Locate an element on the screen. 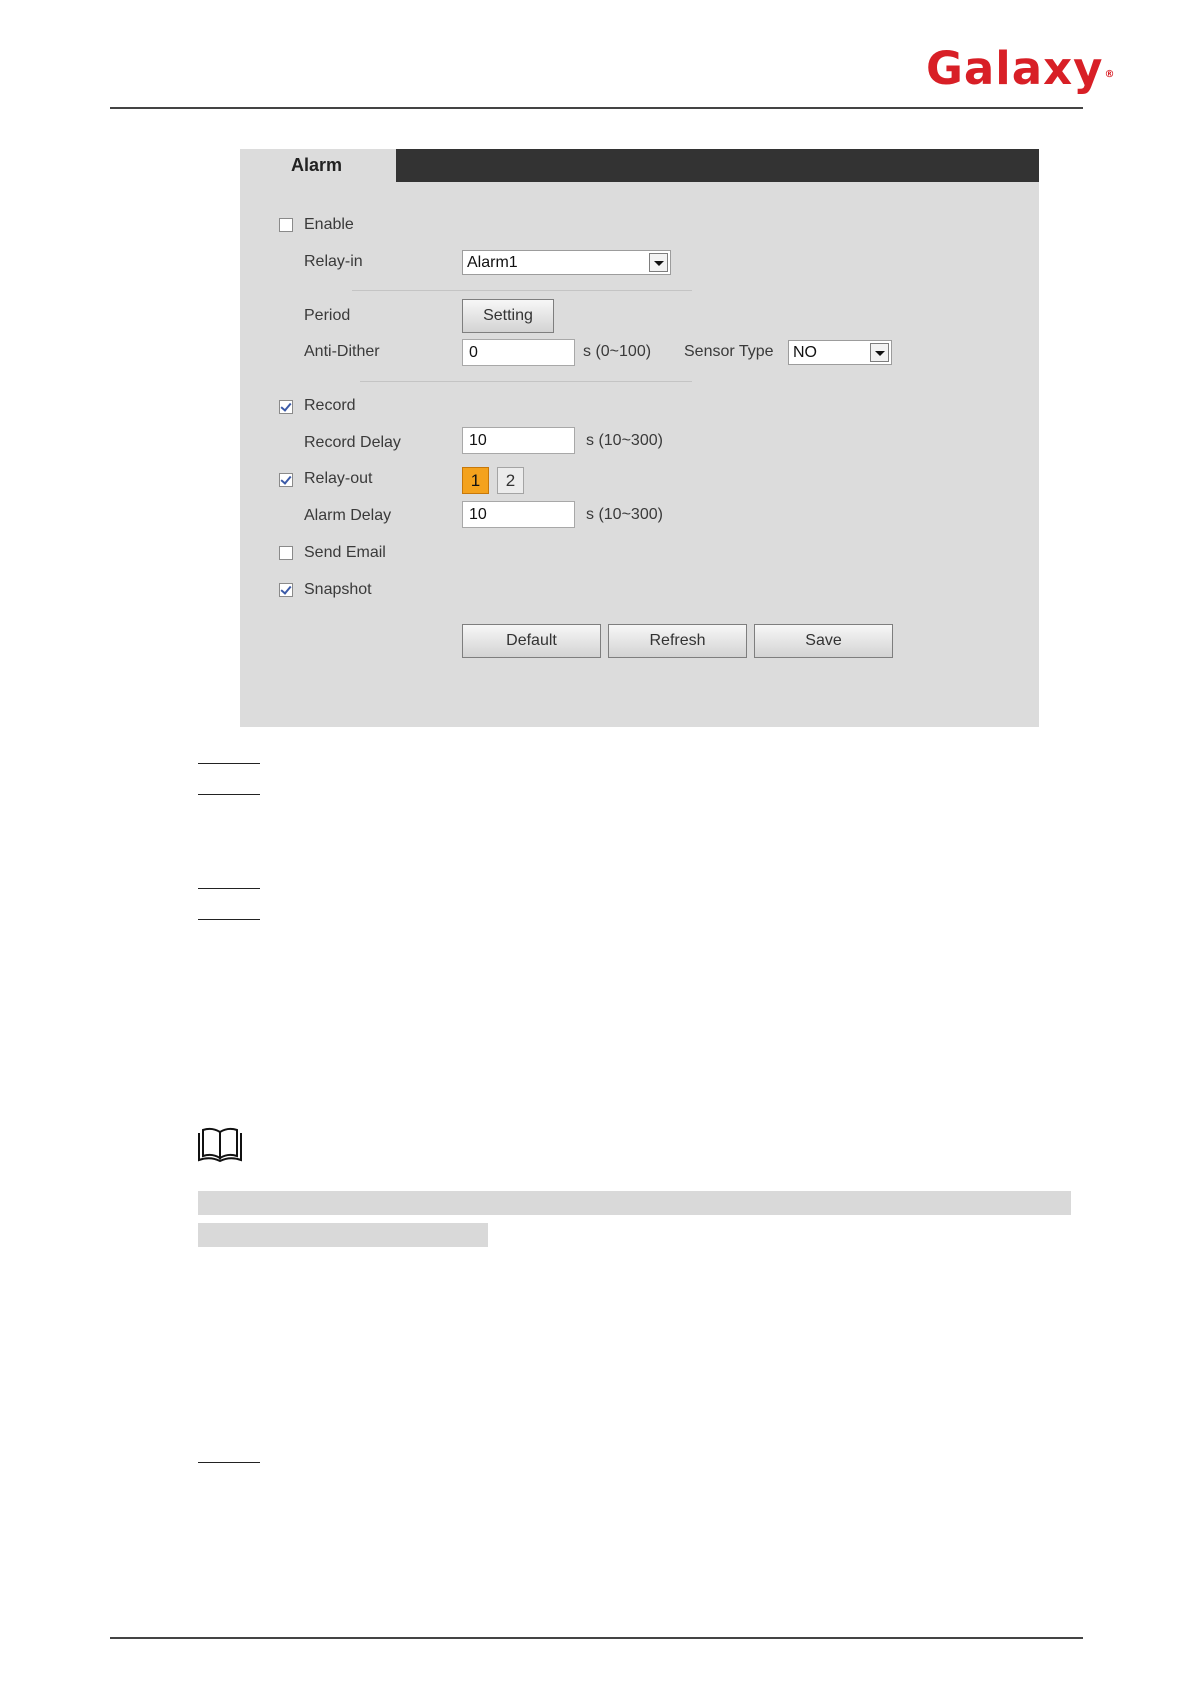 This screenshot has height=1684, width=1191. enable-label: Enable is located at coordinates (329, 224).